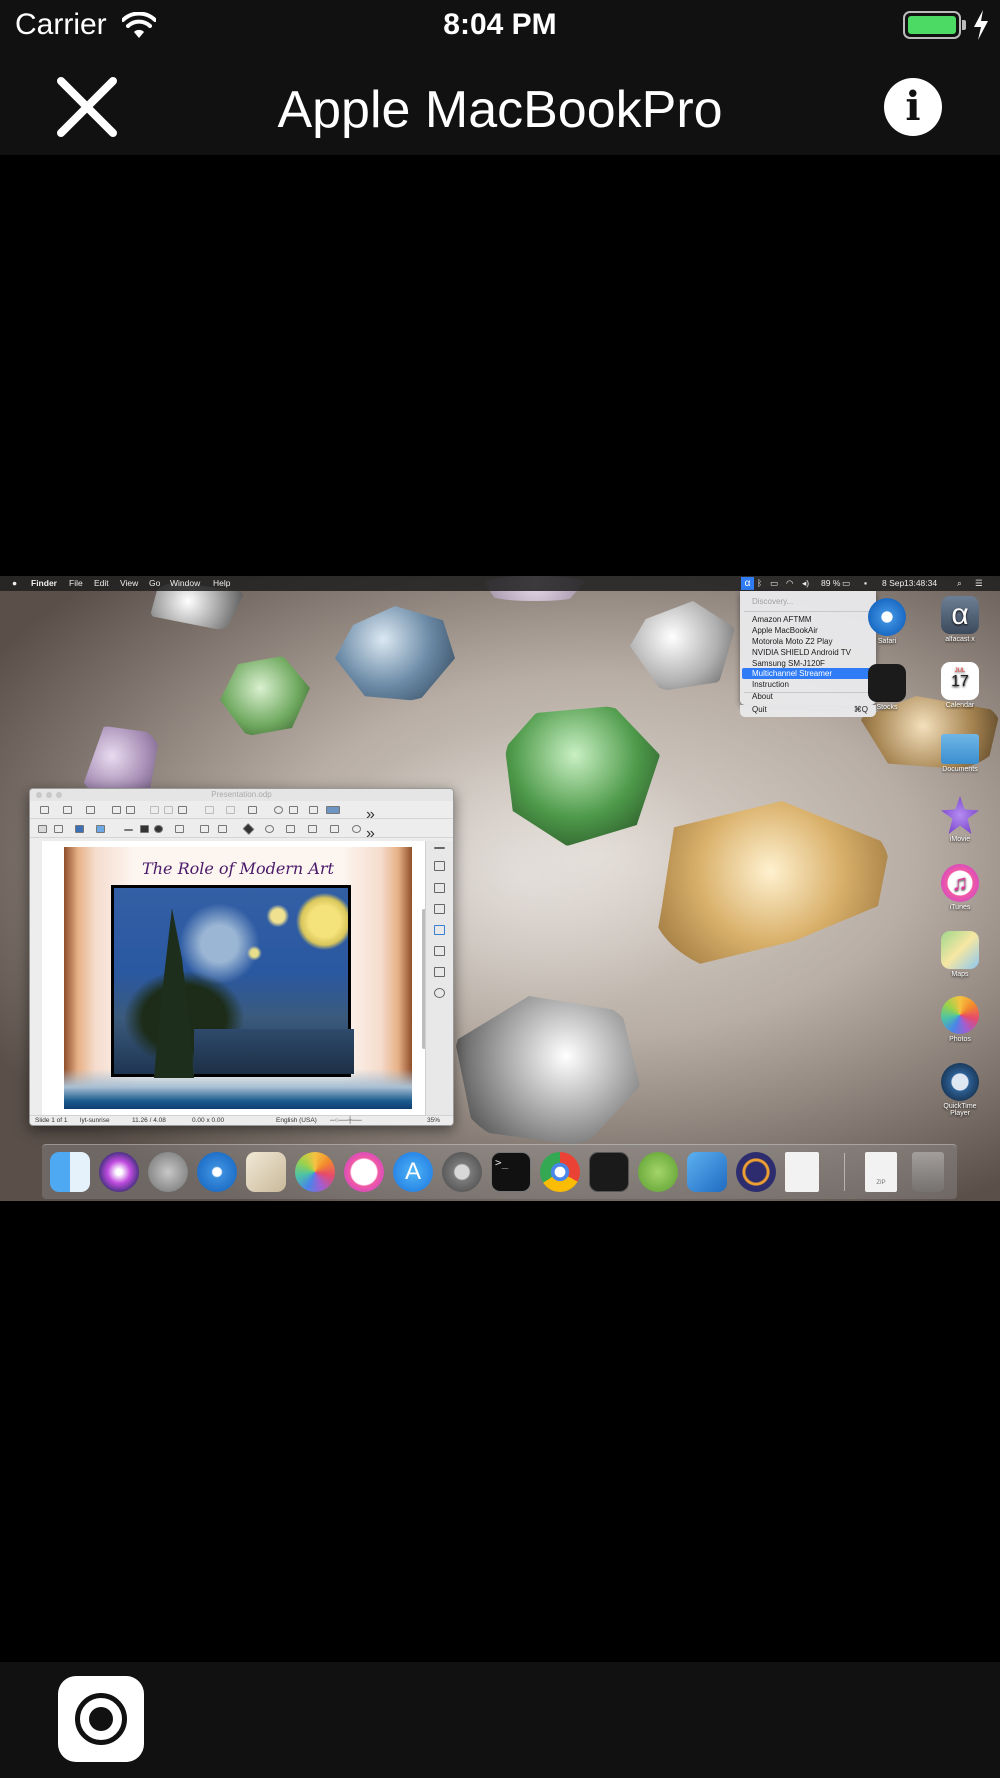  I want to click on status-language: English (USA), so click(296, 1120).